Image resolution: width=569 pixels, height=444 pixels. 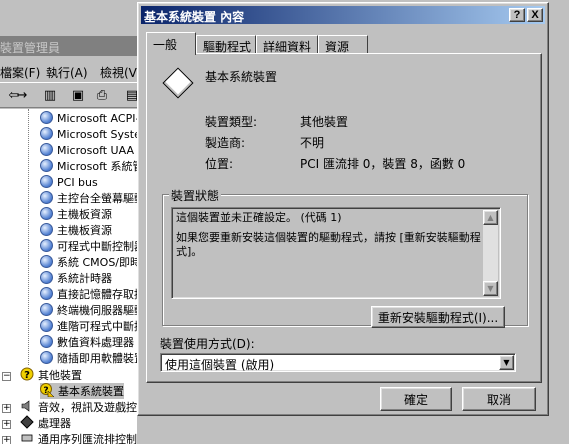 What do you see at coordinates (51, 375) in the screenshot?
I see `tree-item-other-devices: ? 其他裝置` at bounding box center [51, 375].